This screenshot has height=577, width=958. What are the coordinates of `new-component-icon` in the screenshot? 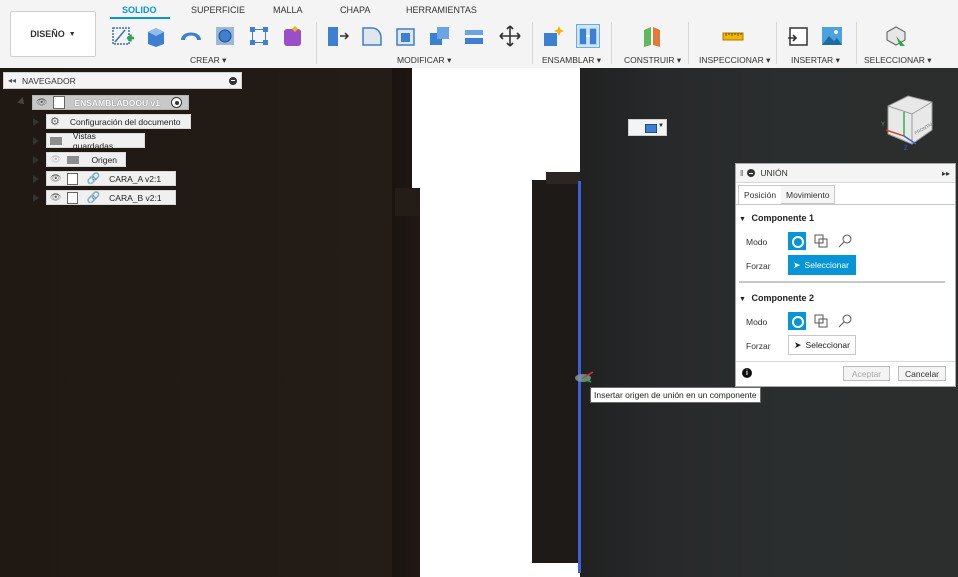 It's located at (554, 36).